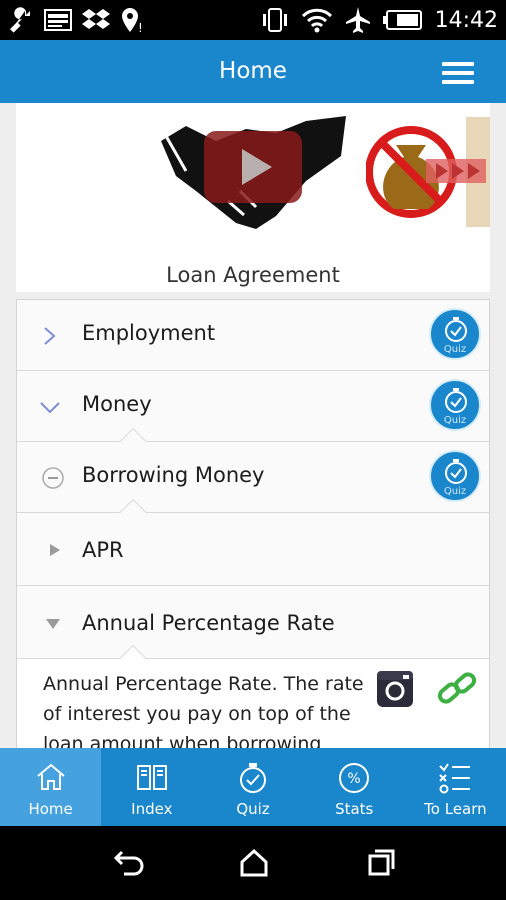 The width and height of the screenshot is (506, 900). I want to click on airplane-icon, so click(357, 20).